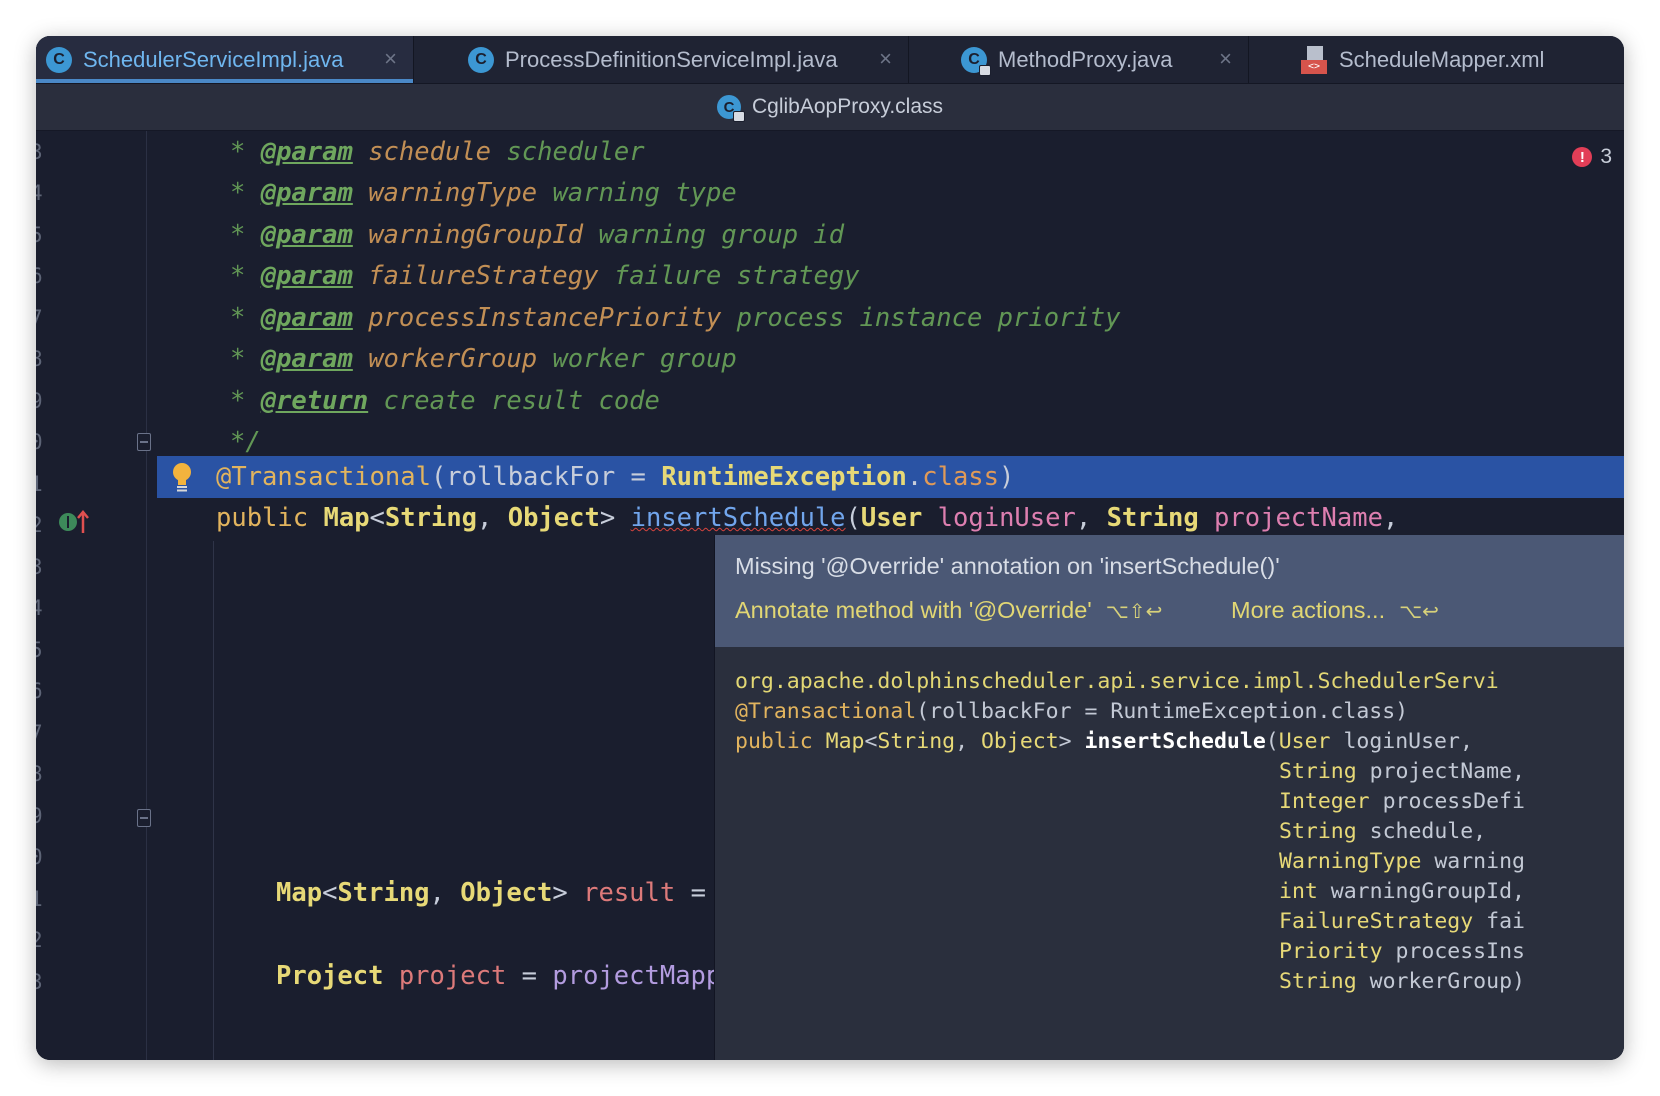  What do you see at coordinates (483, 359) in the screenshot?
I see `javadoc-line: * @param workerGroup worker group` at bounding box center [483, 359].